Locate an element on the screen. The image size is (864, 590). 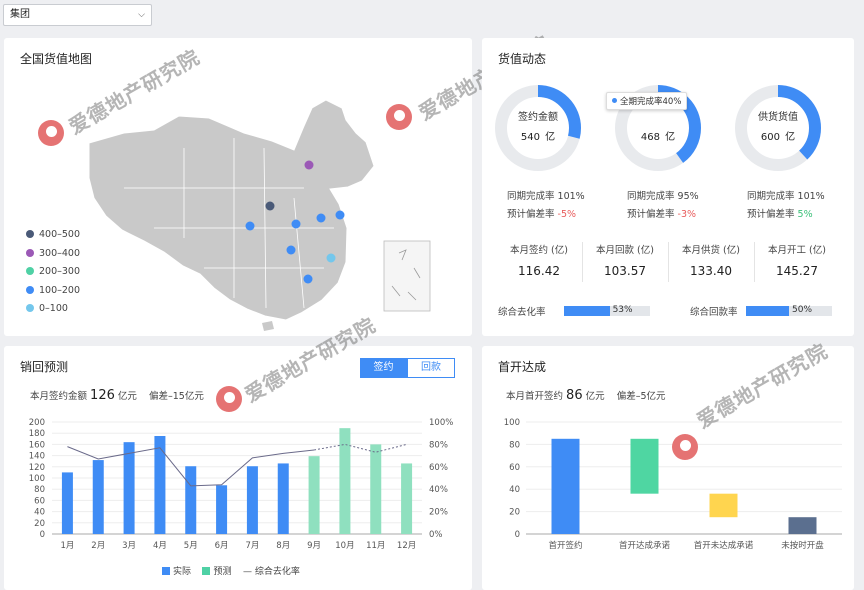
y-tick-label: 180 is located at coordinates (37, 434).